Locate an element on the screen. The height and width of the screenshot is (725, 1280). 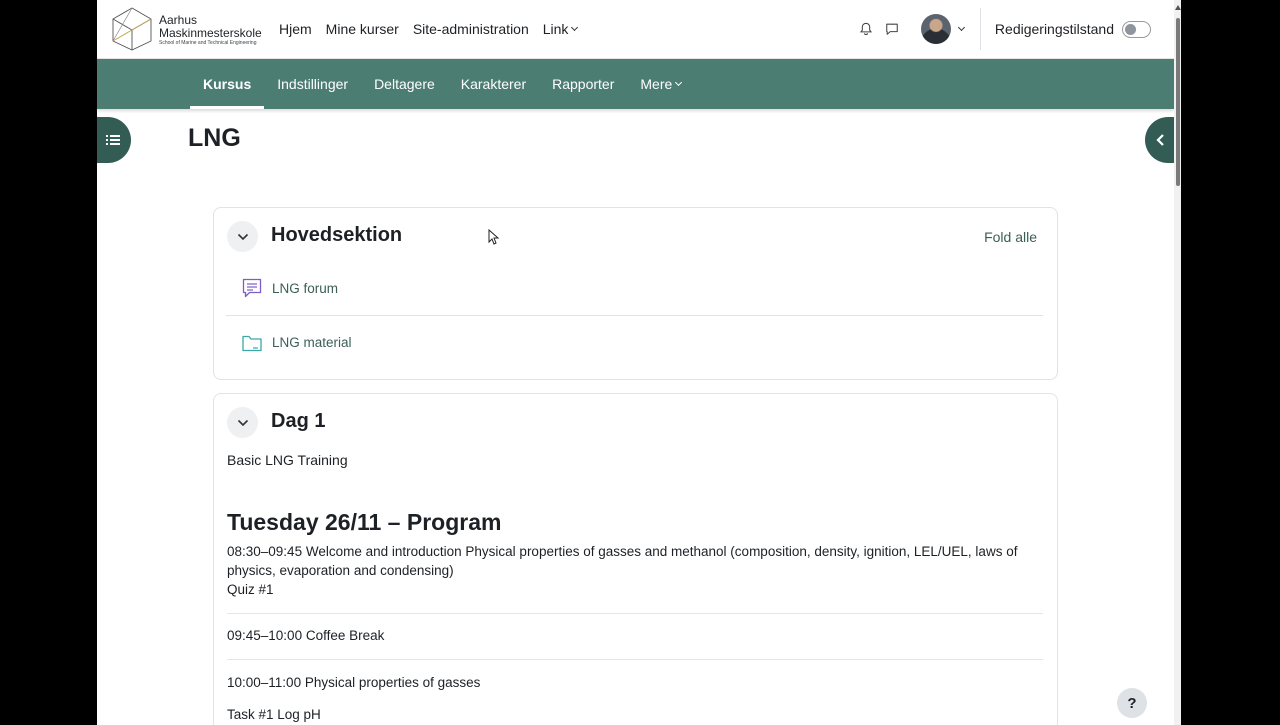
nav-link-dropdown: Link is located at coordinates (560, 29).